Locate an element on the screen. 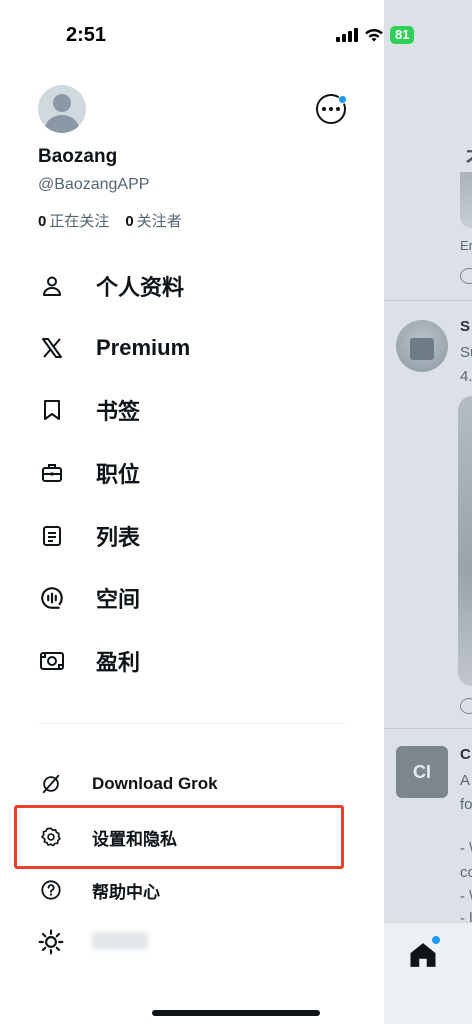 The height and width of the screenshot is (1024, 472). following-link: 0 正在关注 is located at coordinates (73, 220).